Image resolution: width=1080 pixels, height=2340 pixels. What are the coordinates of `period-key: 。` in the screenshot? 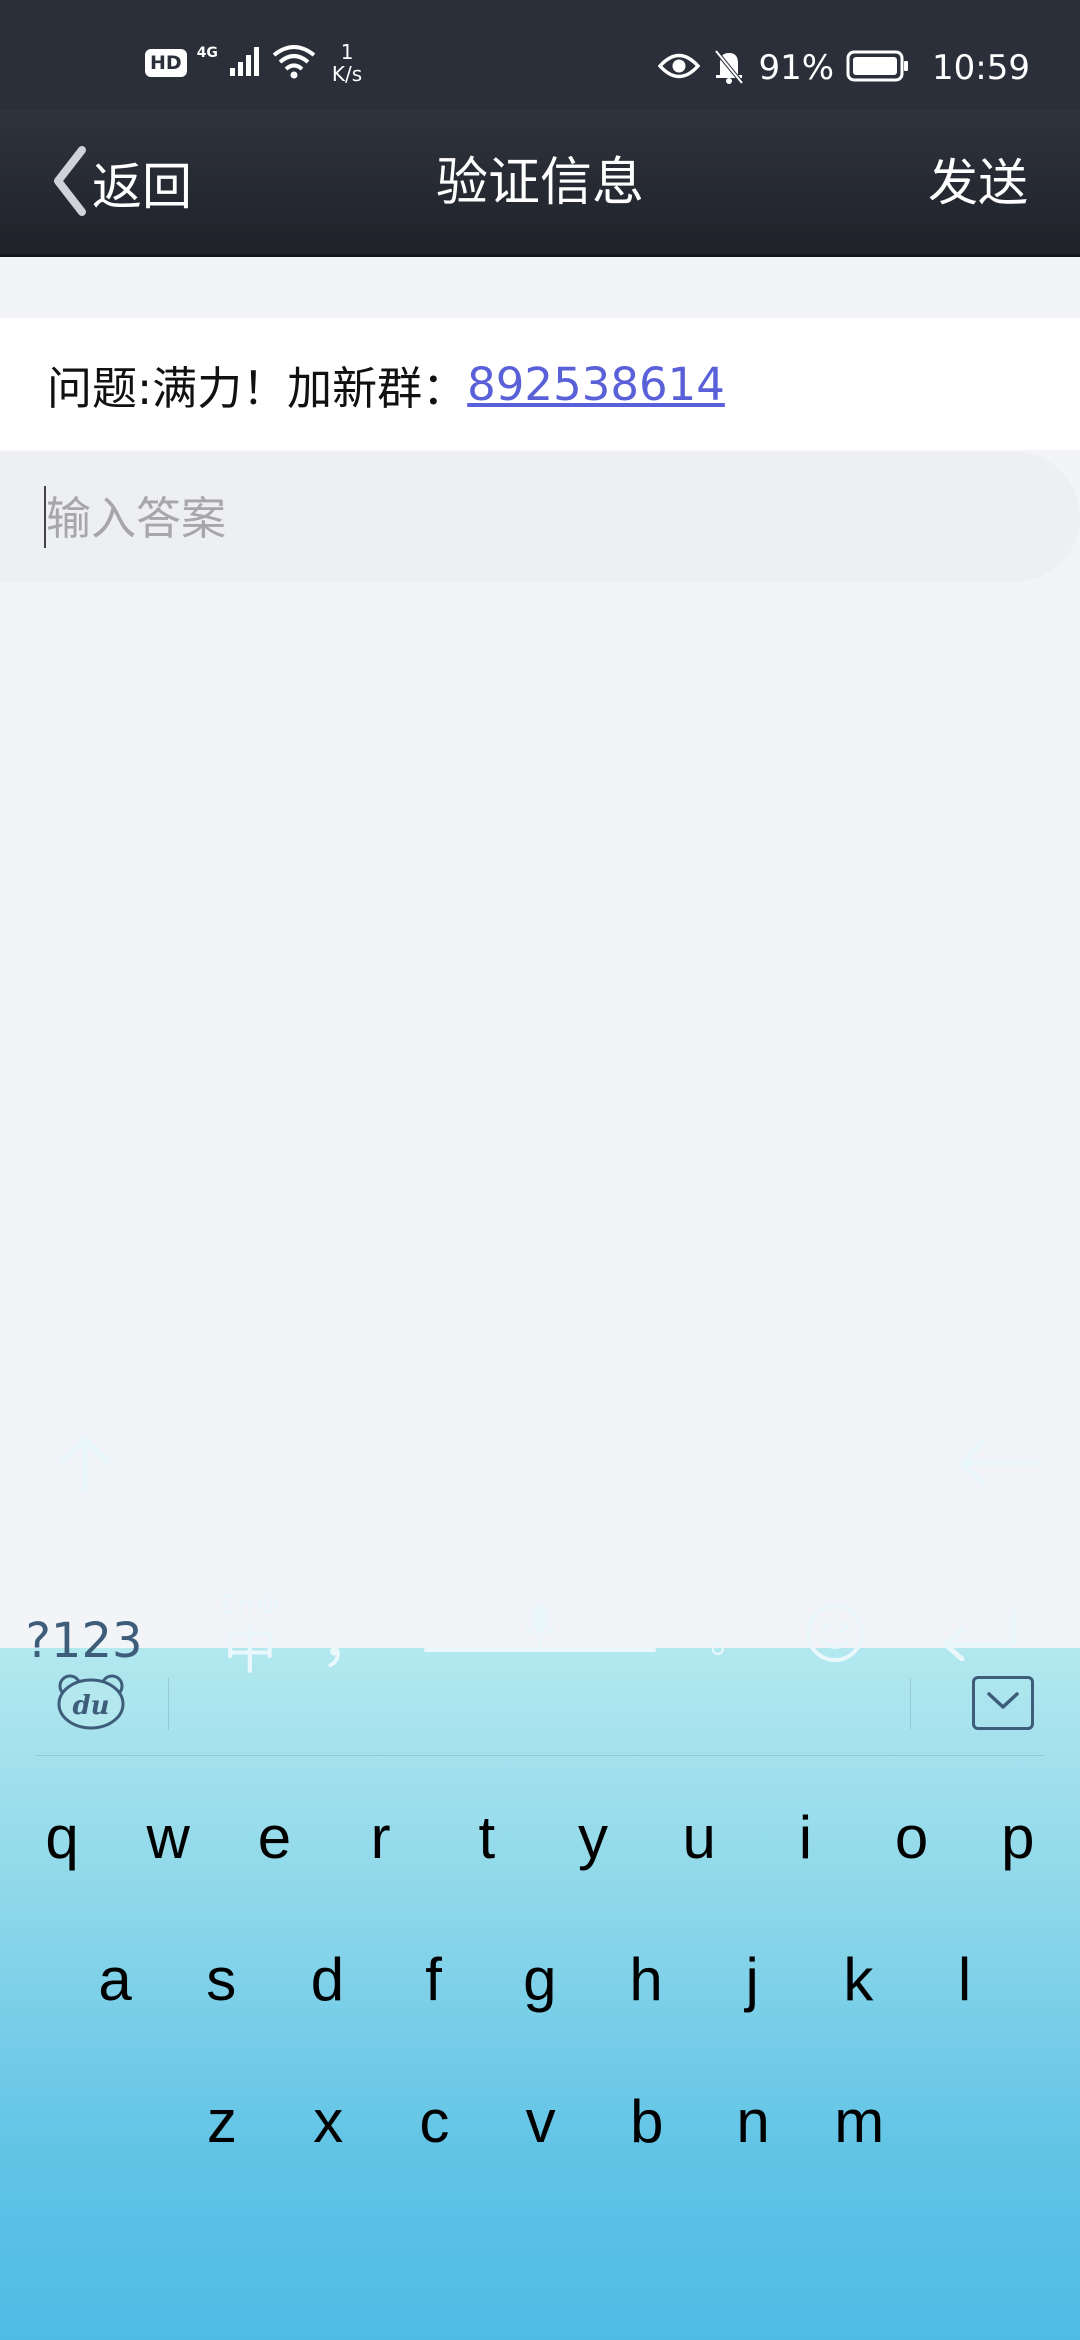 It's located at (730, 1635).